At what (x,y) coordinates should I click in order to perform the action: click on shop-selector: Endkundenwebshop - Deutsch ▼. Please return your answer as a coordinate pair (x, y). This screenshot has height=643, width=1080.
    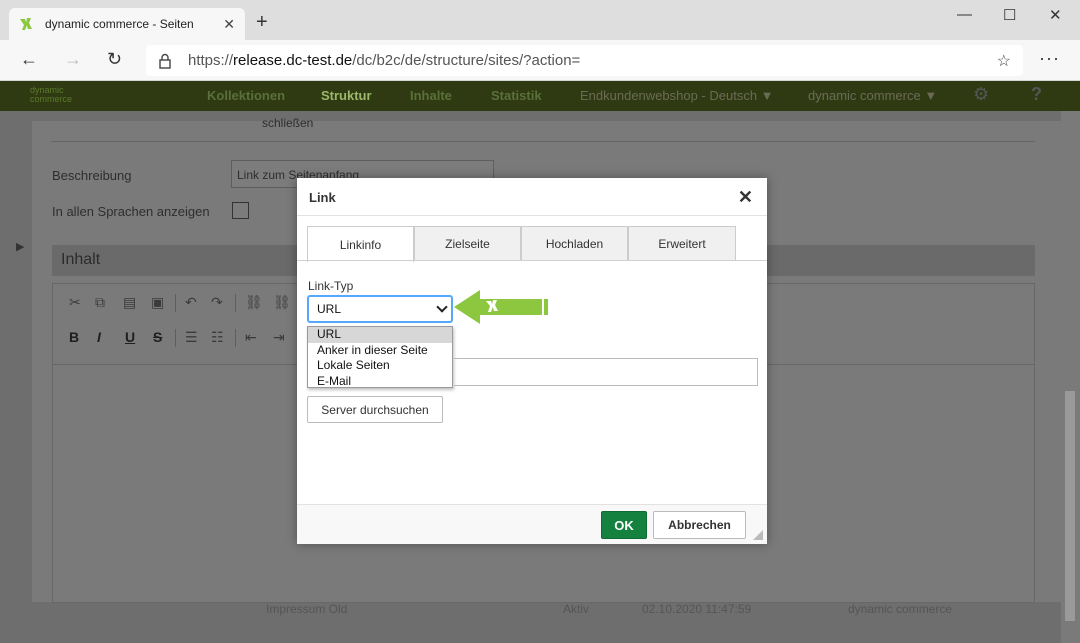
    Looking at the image, I should click on (677, 95).